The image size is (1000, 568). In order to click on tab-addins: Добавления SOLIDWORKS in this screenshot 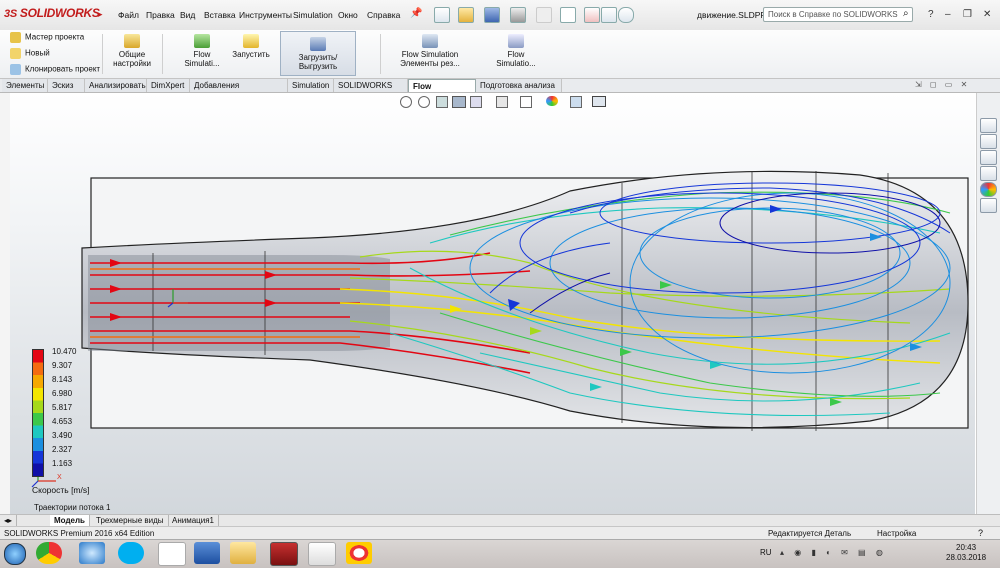, I will do `click(239, 91)`.